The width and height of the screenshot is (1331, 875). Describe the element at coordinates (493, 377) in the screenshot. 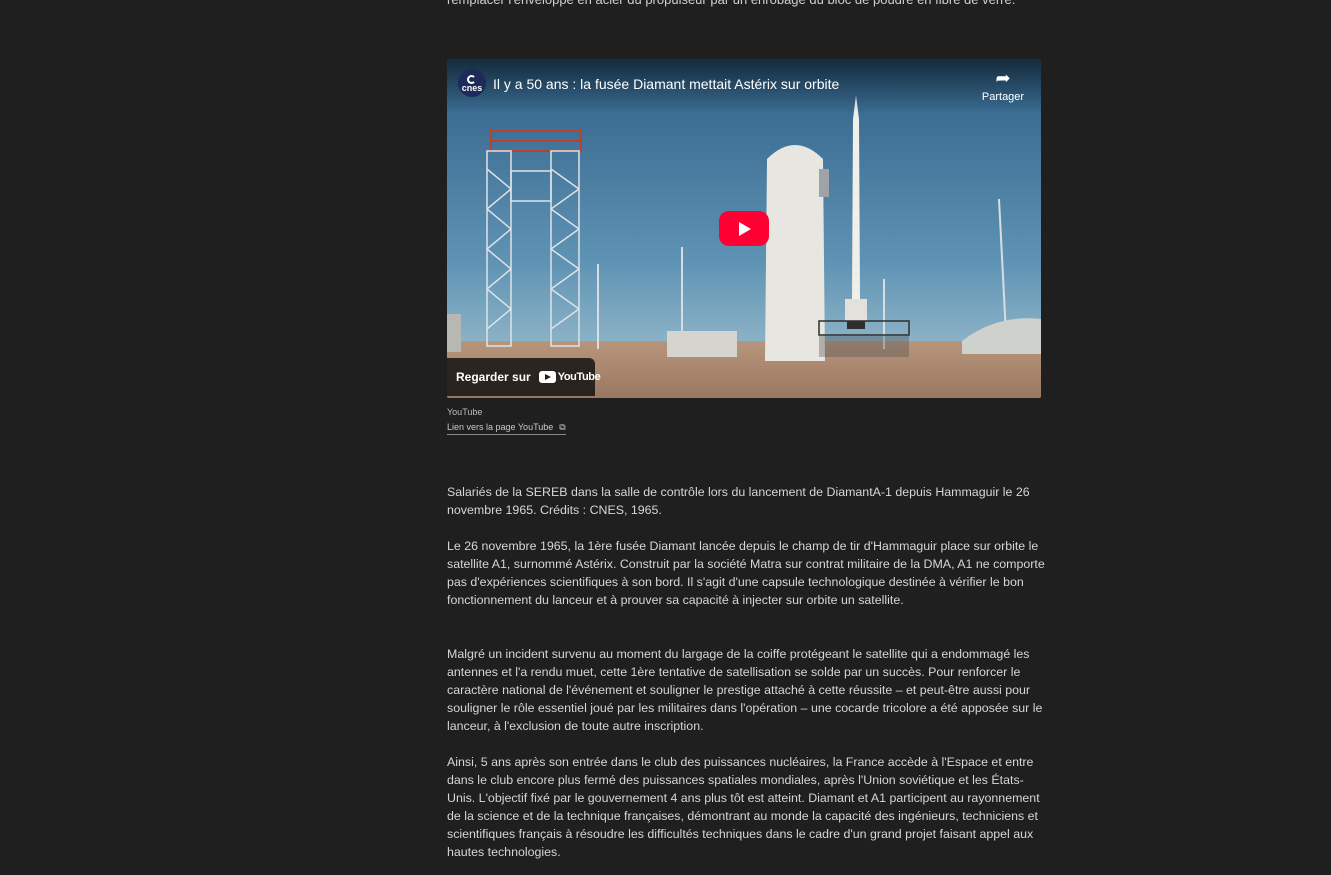

I see `watch-on-label: Regarder sur` at that location.